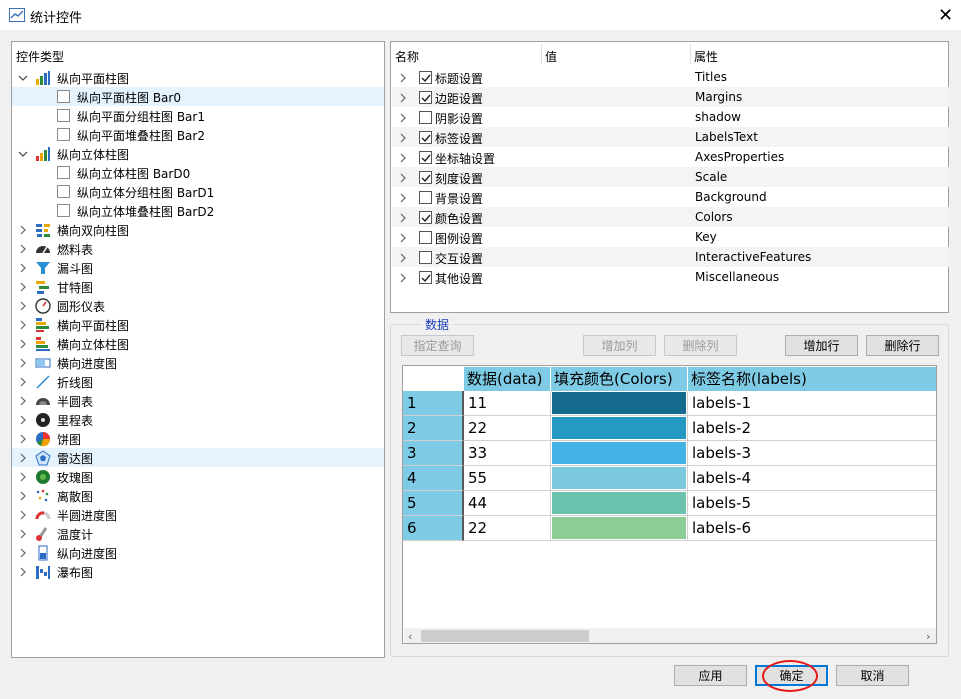 This screenshot has height=699, width=961. I want to click on row-header: 1, so click(433, 403).